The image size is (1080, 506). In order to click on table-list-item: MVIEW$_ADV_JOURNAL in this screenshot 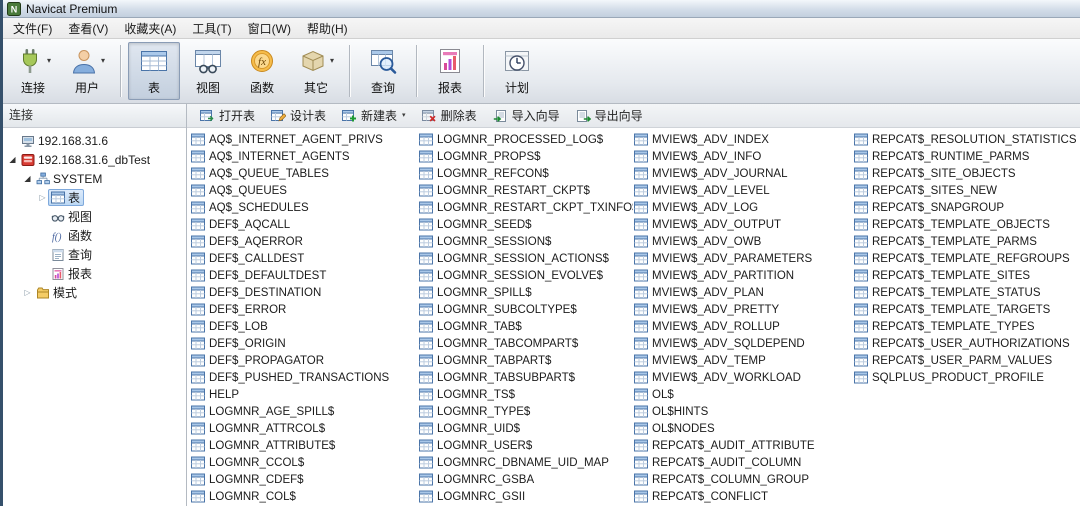, I will do `click(743, 173)`.